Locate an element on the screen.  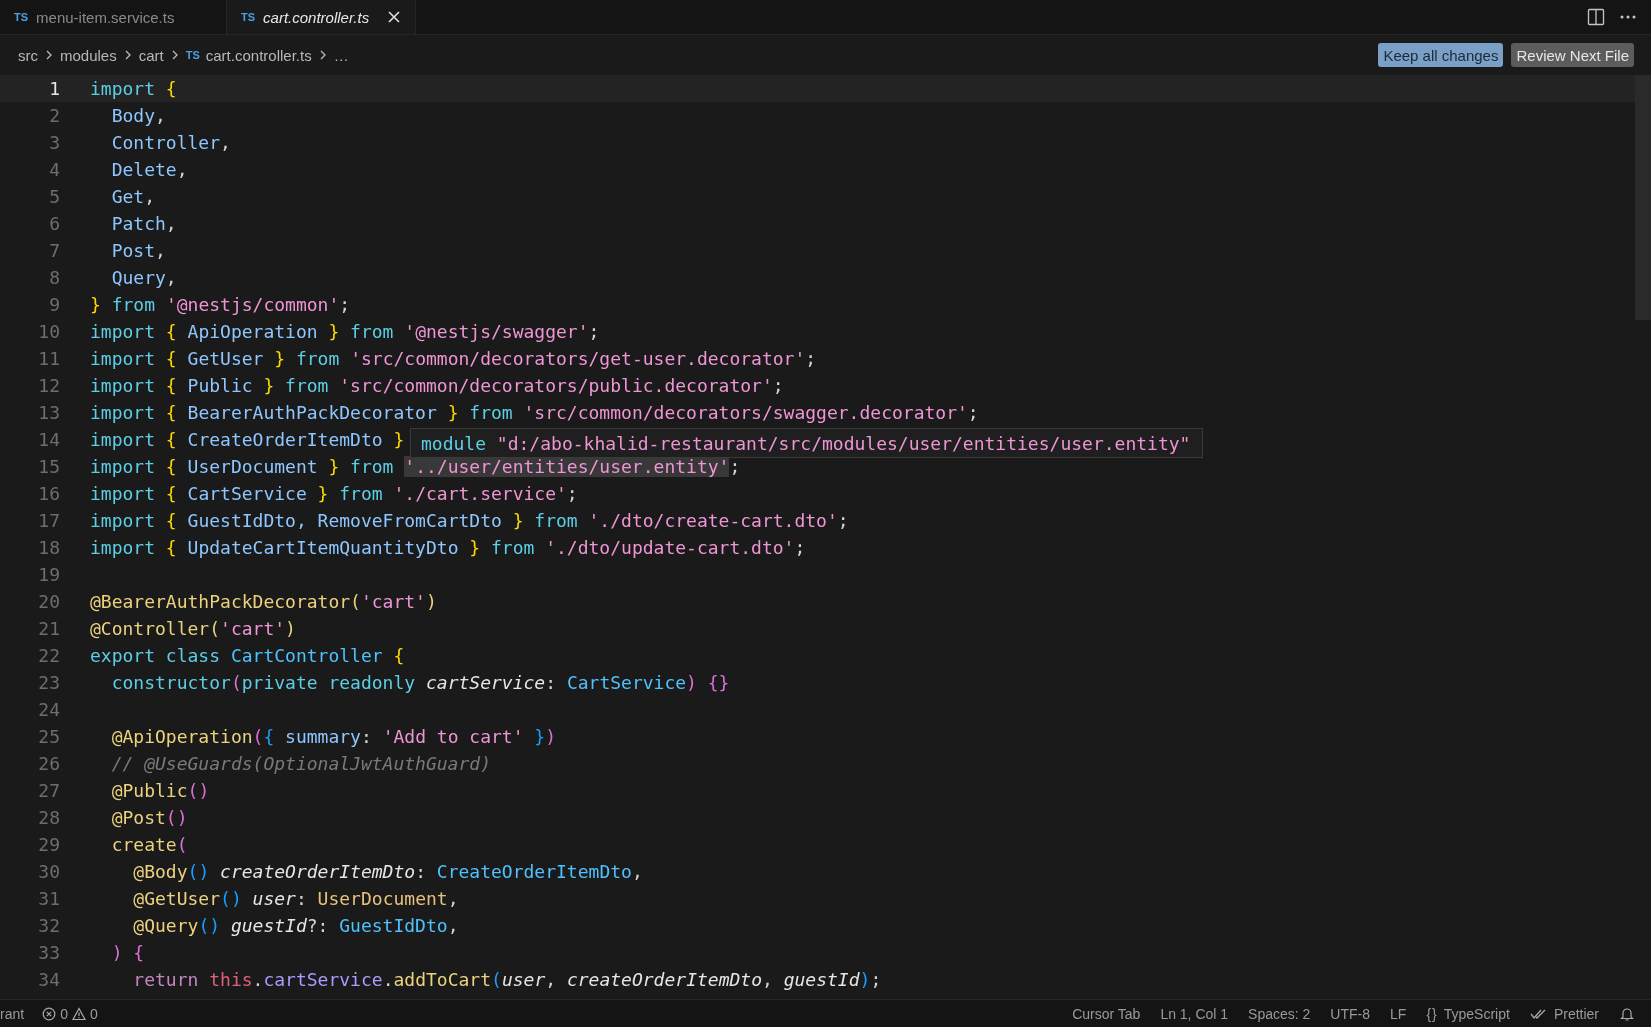
code-line: import { CartService } from './cart.service'; is located at coordinates (334, 493).